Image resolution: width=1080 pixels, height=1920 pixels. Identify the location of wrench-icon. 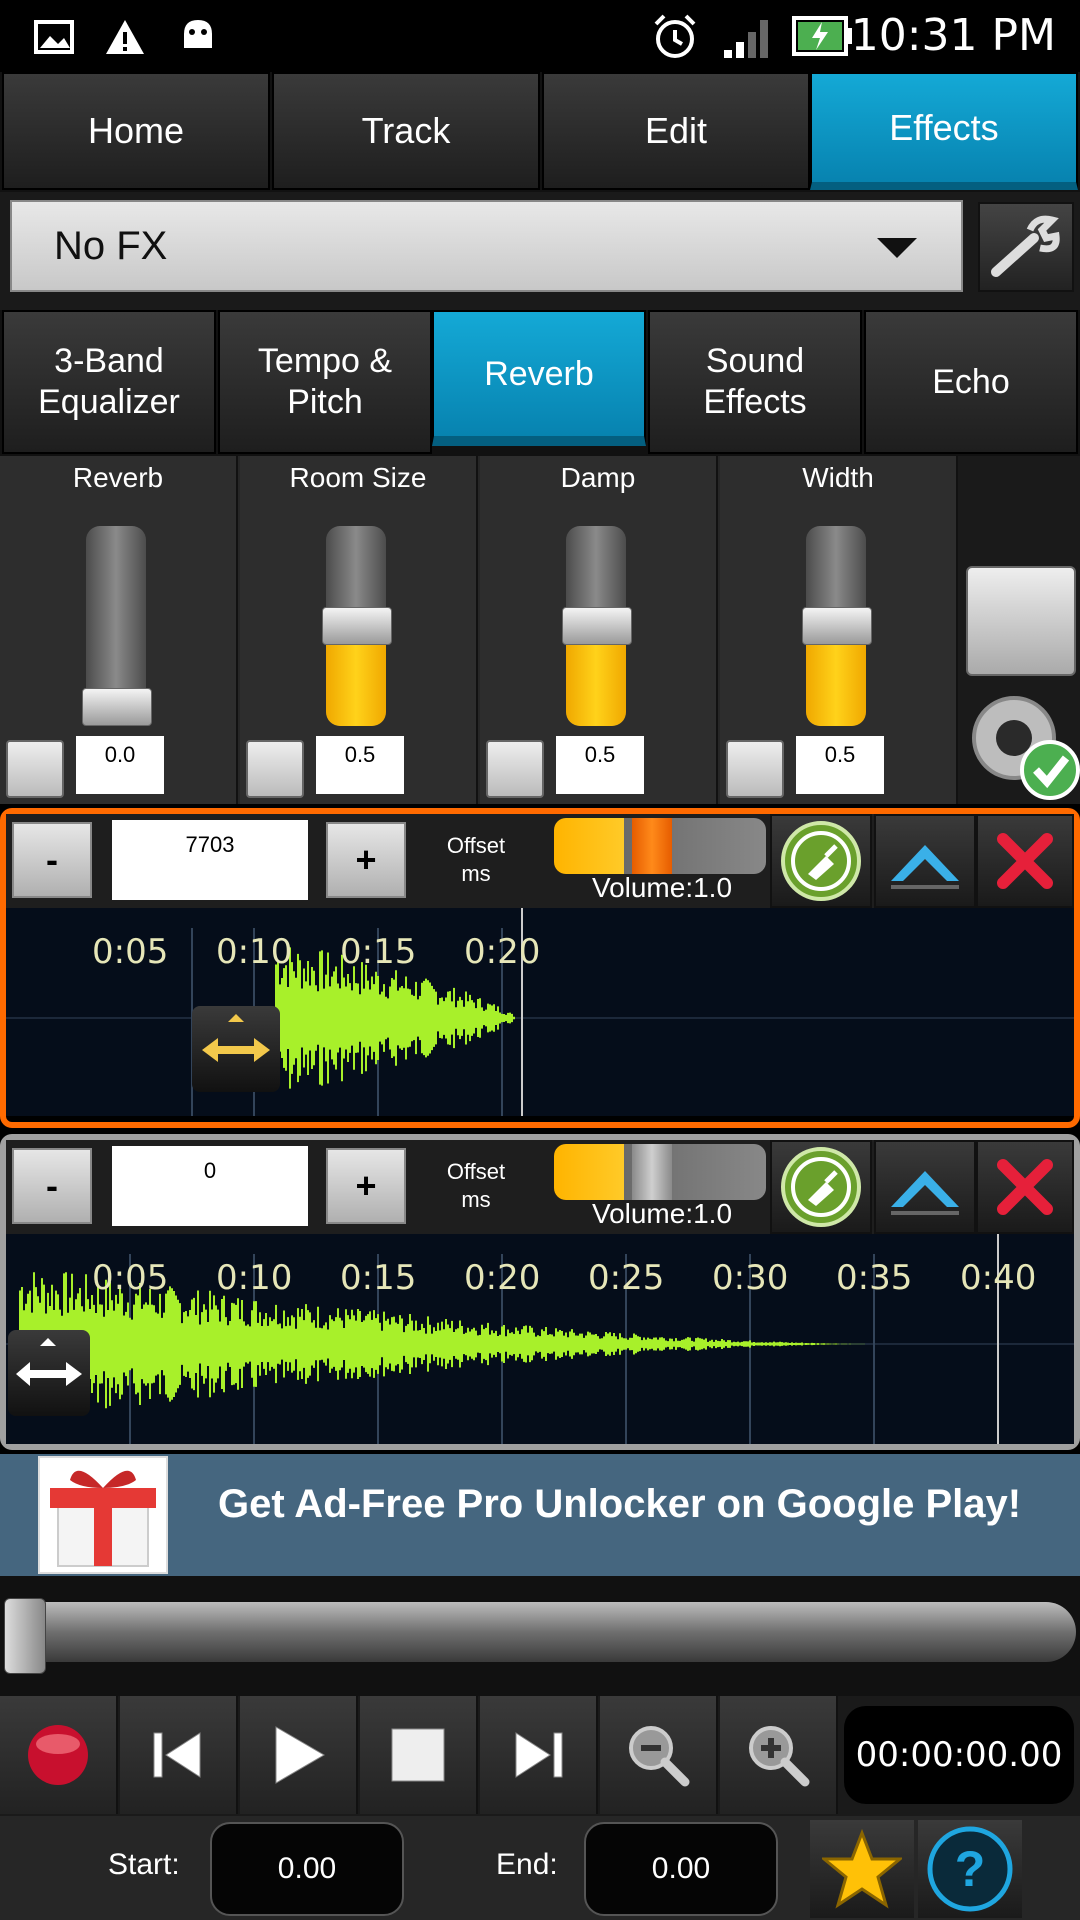
(1025, 246).